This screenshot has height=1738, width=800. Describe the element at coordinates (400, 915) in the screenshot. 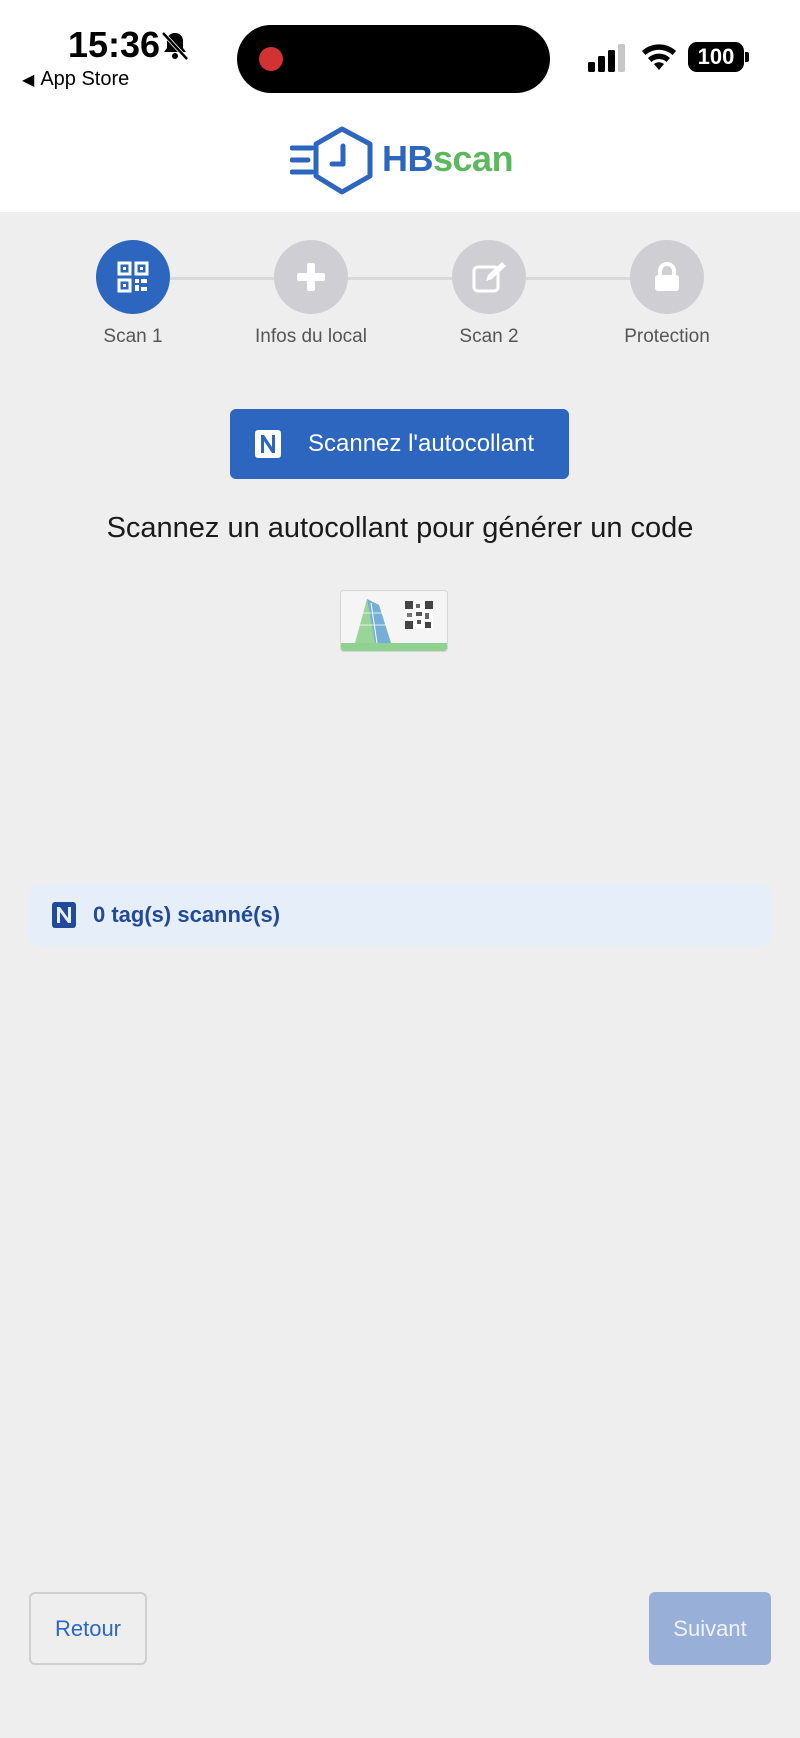

I see `tag-count-banner: 0 tag(s) scanné(s)` at that location.